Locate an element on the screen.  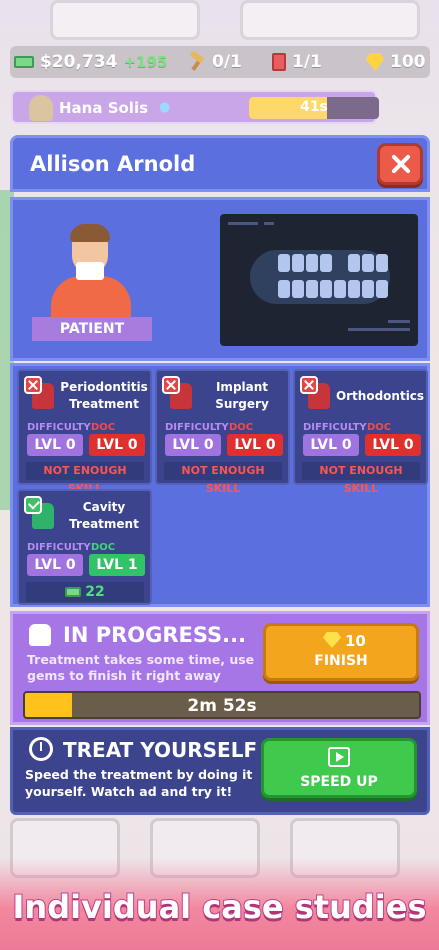
treatment-progress-bar: 2m 52s is located at coordinates (222, 705).